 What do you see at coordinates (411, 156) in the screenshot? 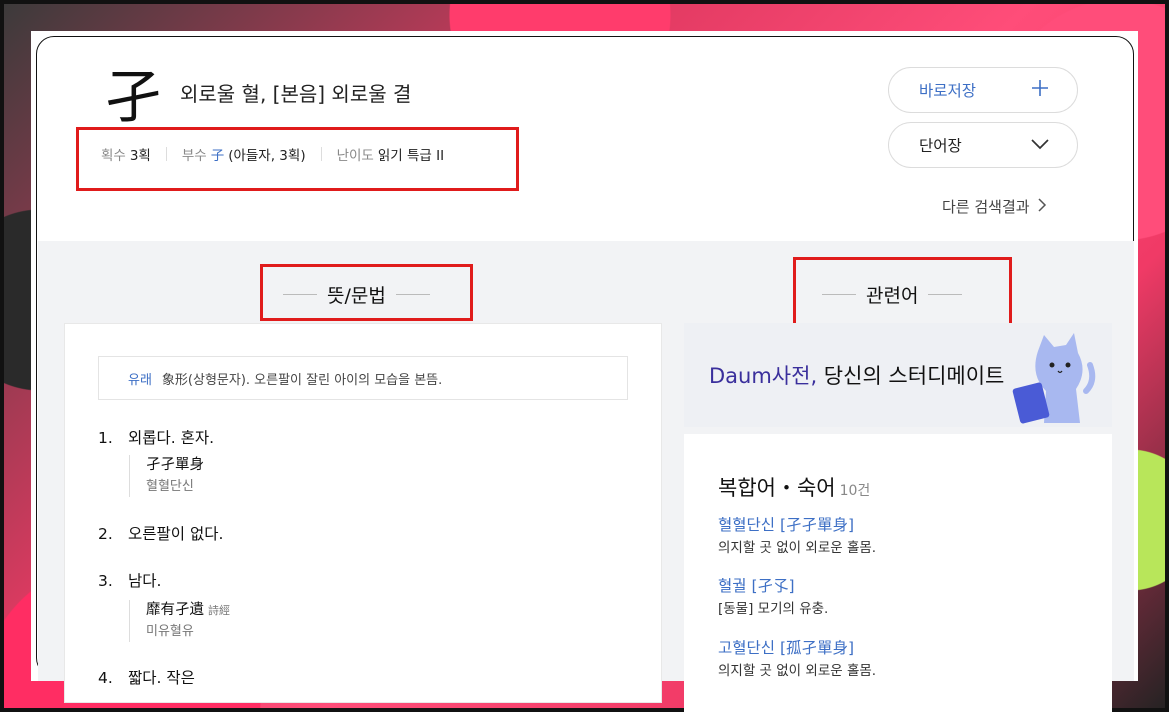
I see `level-value: 읽기 특급 II` at bounding box center [411, 156].